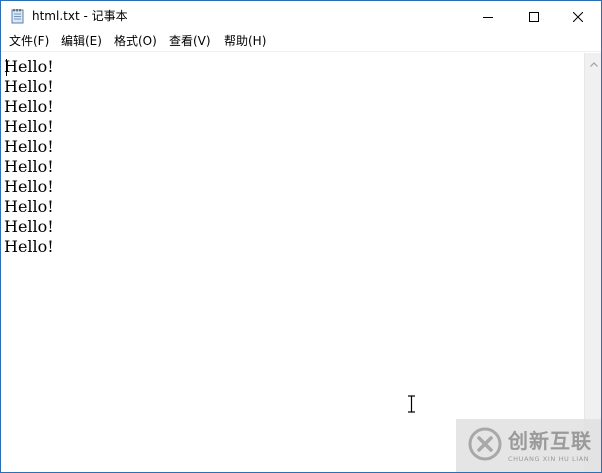 This screenshot has width=602, height=473. Describe the element at coordinates (81, 41) in the screenshot. I see `menu-edit: 编辑(E)` at that location.